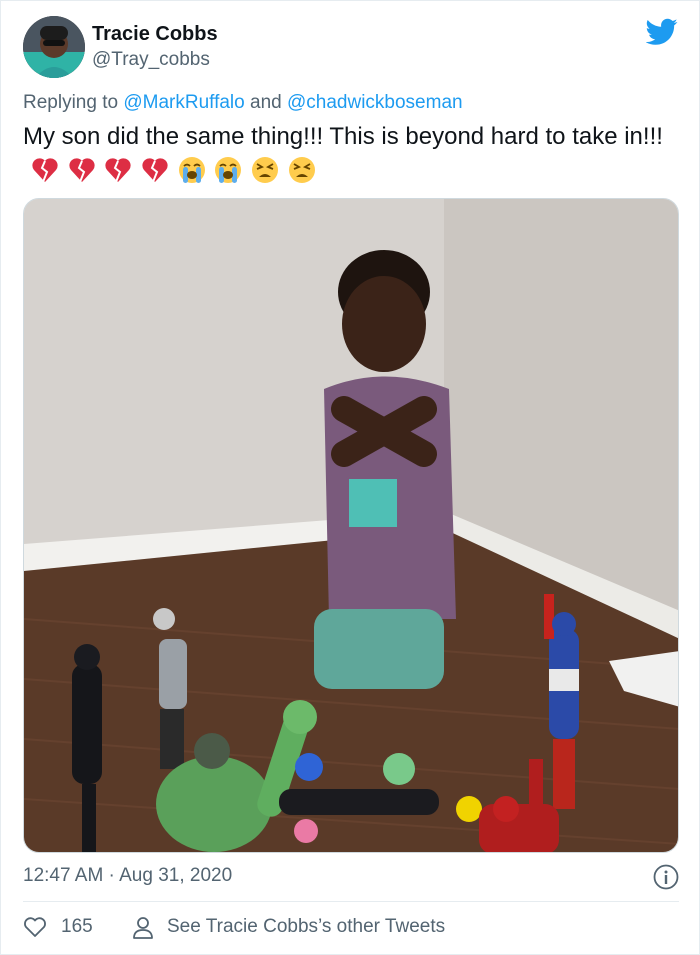  I want to click on see-other-tweets-link: See Tracie Cobbs’s other Tweets, so click(306, 927).